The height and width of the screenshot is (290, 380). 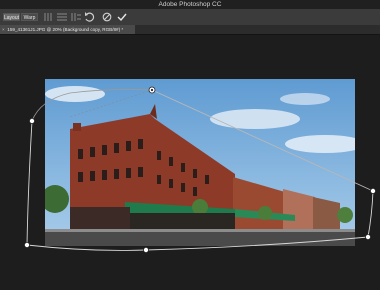 What do you see at coordinates (197, 243) in the screenshot?
I see `warp-bottom-edge` at bounding box center [197, 243].